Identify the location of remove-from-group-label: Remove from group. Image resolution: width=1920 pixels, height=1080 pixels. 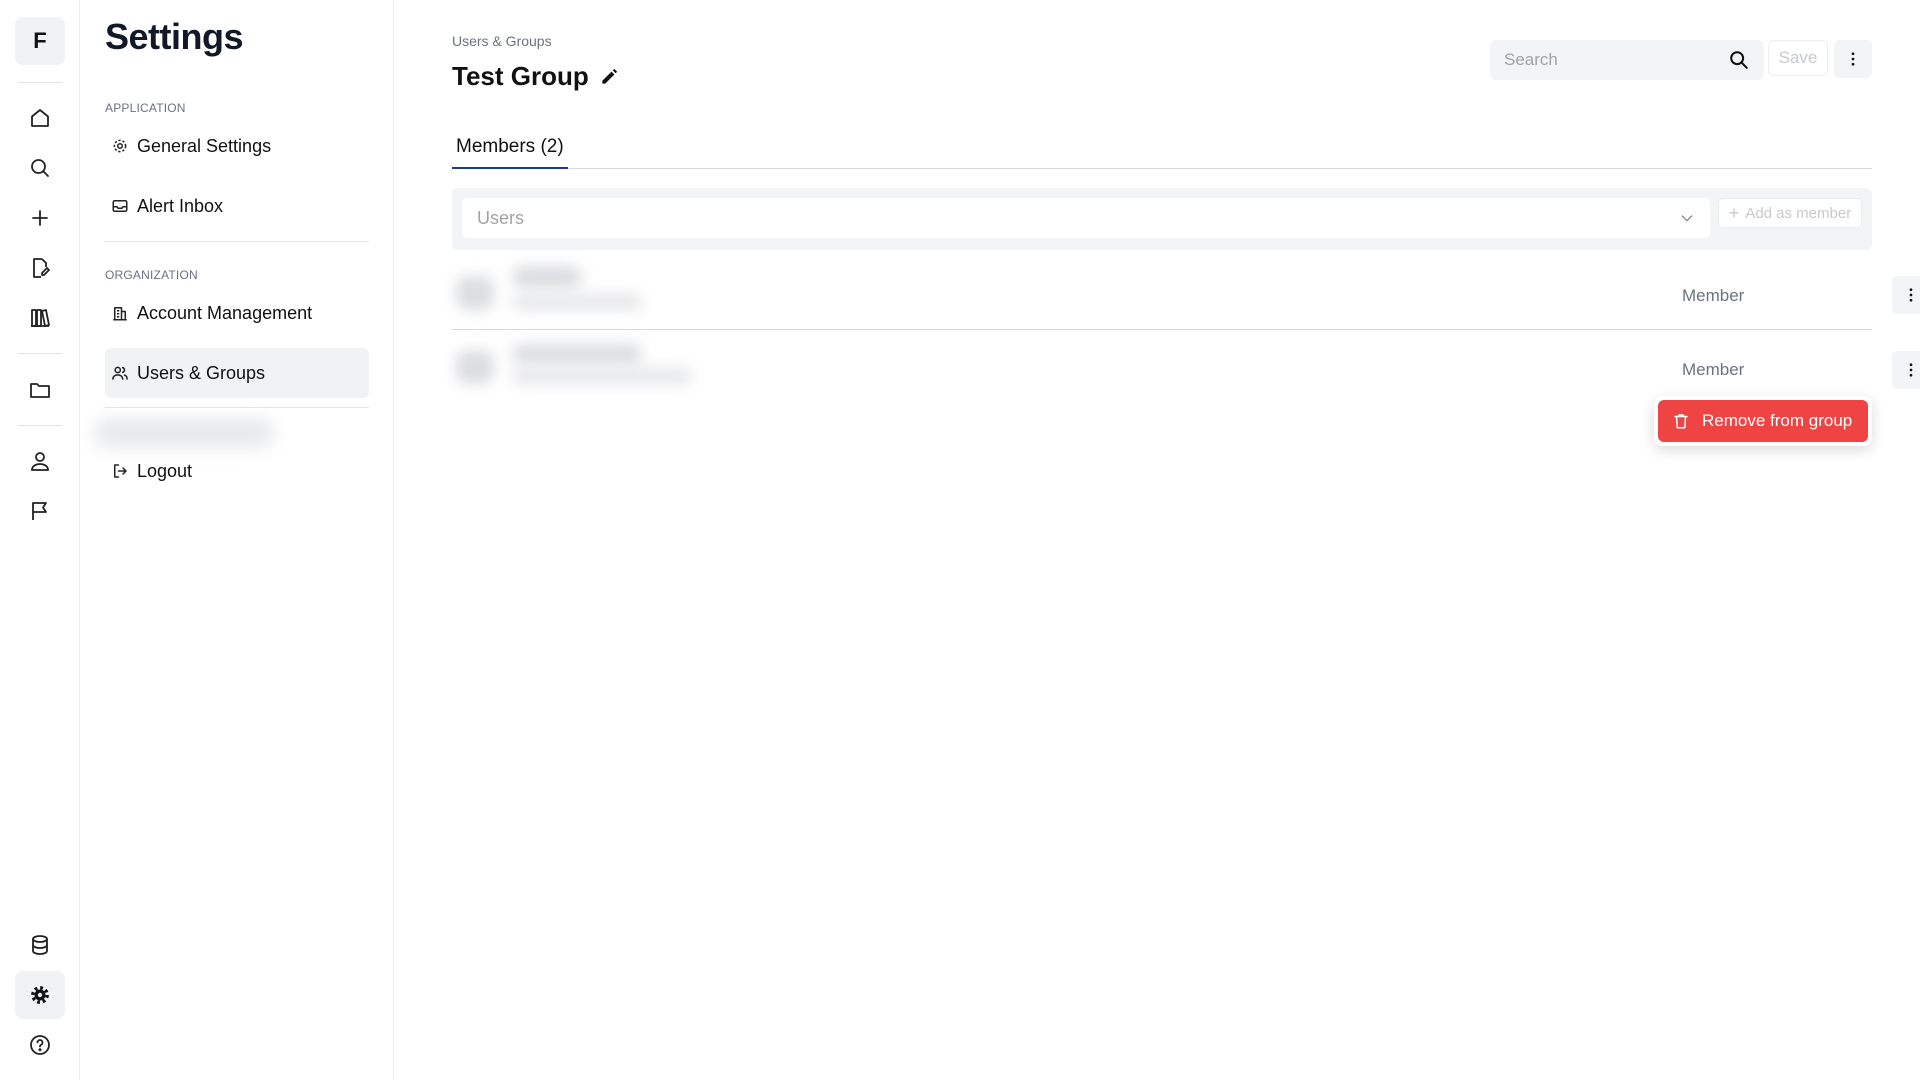
(1777, 420).